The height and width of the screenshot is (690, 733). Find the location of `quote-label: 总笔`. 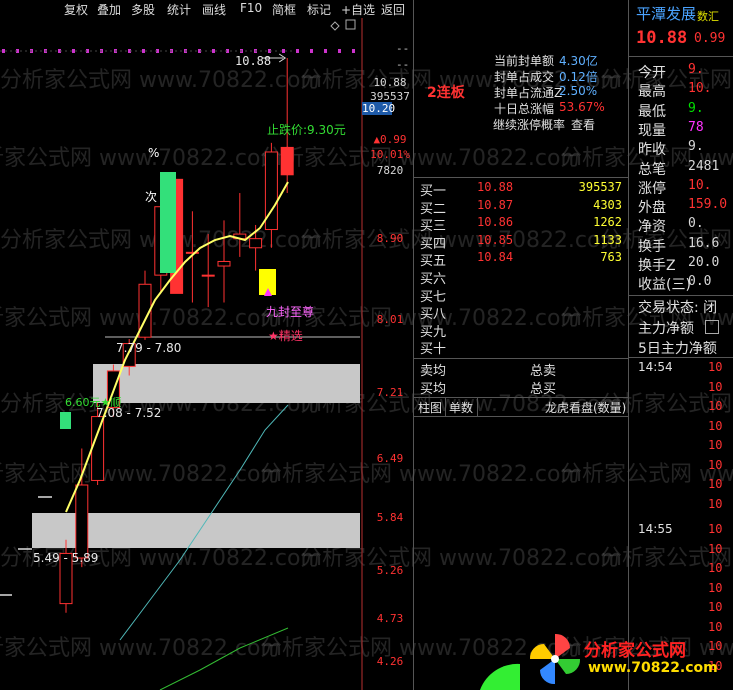

quote-label: 总笔 is located at coordinates (652, 169).